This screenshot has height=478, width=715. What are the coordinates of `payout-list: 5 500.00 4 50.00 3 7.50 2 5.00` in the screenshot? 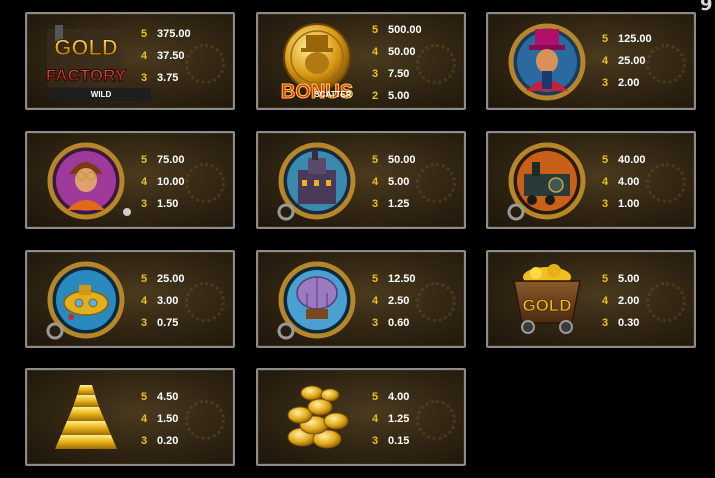 It's located at (397, 63).